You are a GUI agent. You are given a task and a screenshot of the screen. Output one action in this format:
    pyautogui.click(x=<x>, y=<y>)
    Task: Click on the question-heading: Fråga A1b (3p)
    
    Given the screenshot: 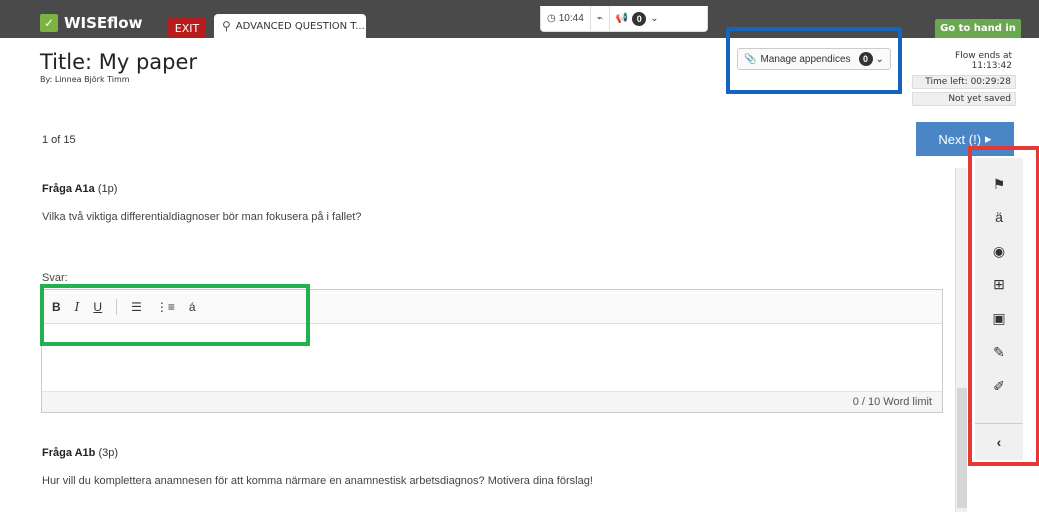 What is the action you would take?
    pyautogui.click(x=80, y=453)
    